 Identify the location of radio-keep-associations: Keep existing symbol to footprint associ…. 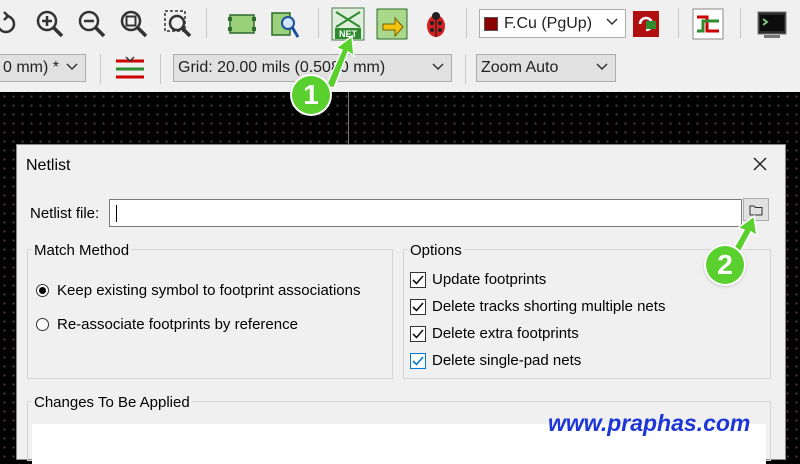
(198, 290).